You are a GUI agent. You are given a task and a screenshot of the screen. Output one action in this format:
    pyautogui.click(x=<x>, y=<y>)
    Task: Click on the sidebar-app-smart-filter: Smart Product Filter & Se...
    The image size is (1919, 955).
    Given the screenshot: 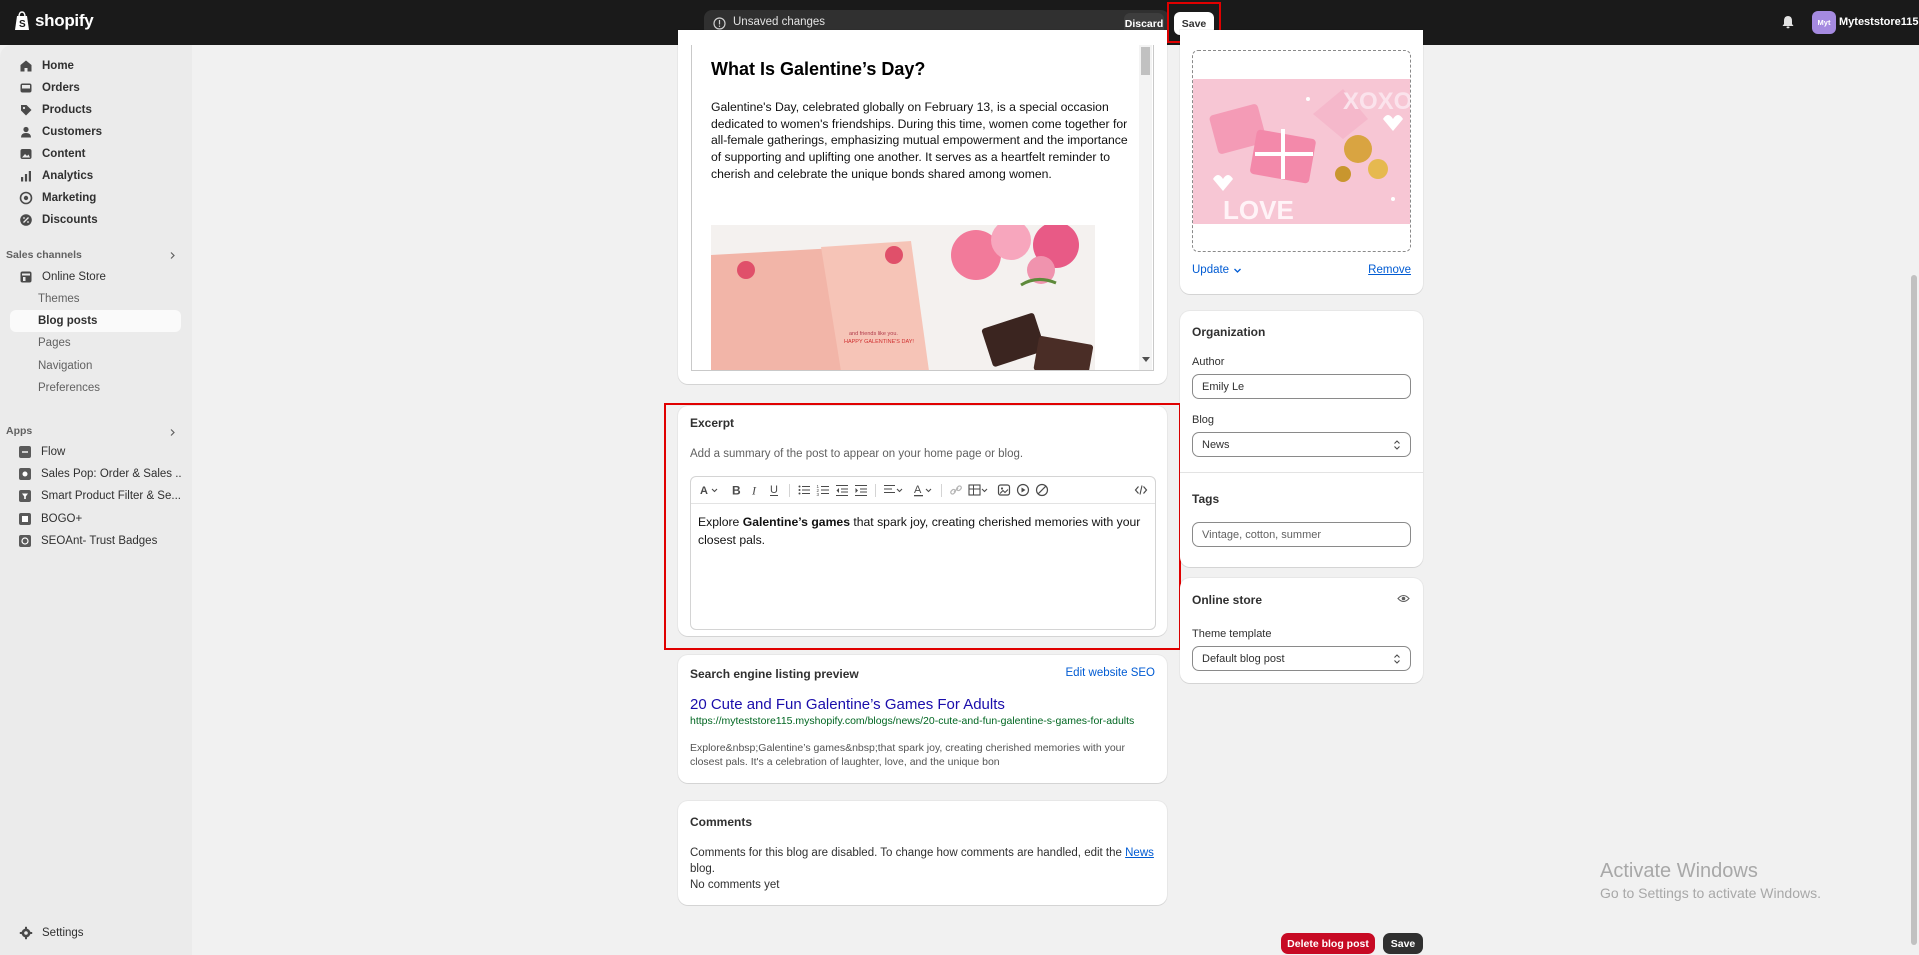 What is the action you would take?
    pyautogui.click(x=95, y=496)
    